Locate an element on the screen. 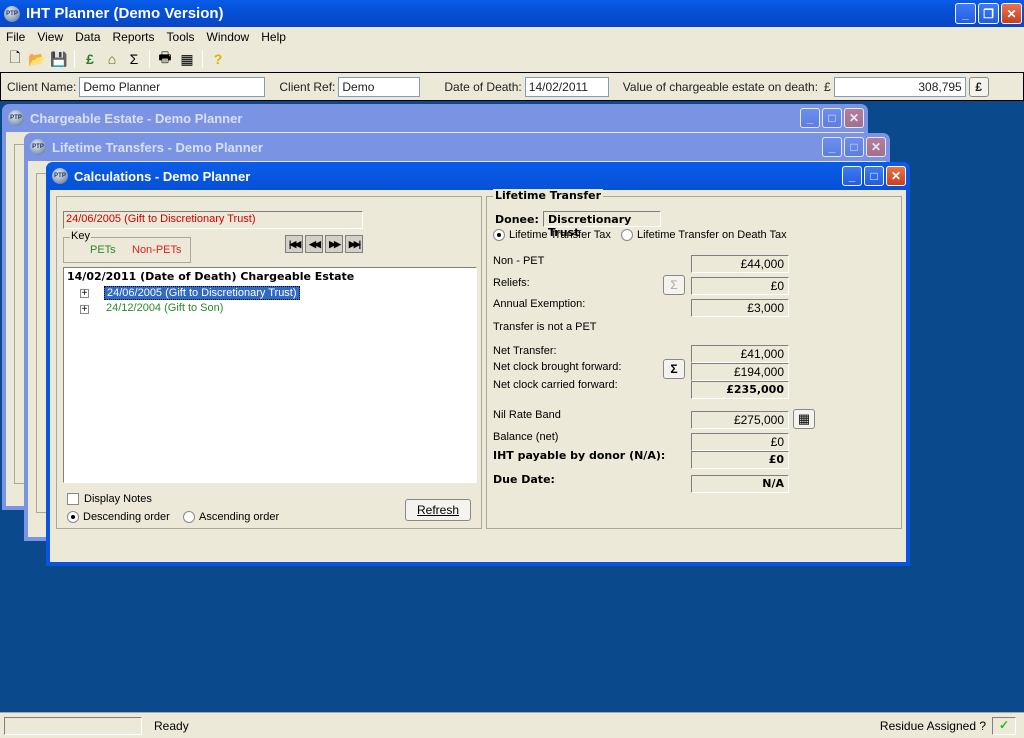 Image resolution: width=1024 pixels, height=738 pixels. descending-label: Descending order is located at coordinates (126, 517).